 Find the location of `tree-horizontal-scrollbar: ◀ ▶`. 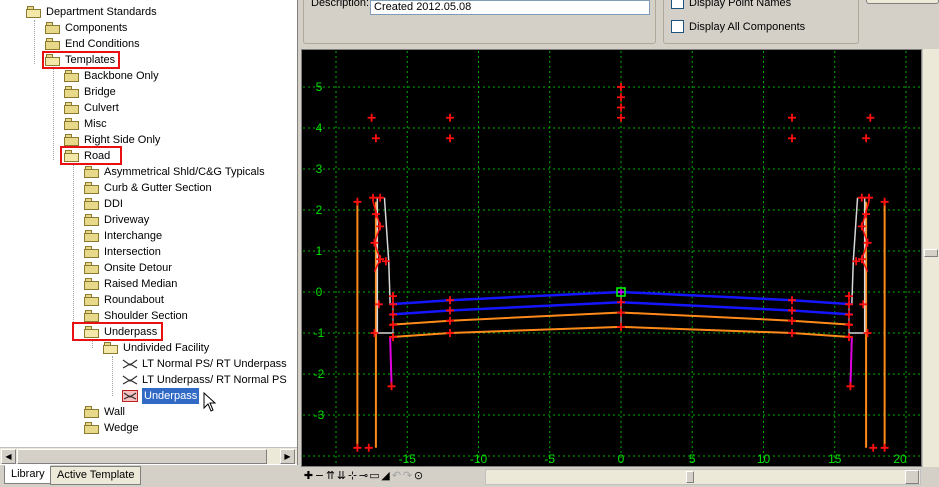

tree-horizontal-scrollbar: ◀ ▶ is located at coordinates (148, 455).